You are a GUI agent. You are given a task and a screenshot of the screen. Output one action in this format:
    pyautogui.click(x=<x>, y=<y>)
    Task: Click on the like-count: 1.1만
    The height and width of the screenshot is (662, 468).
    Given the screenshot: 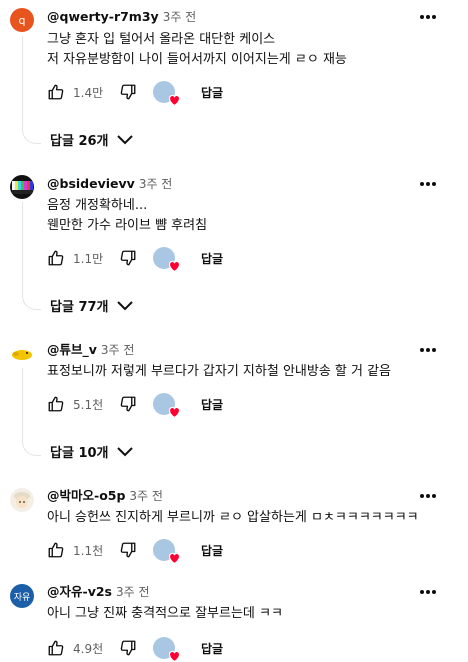 What is the action you would take?
    pyautogui.click(x=88, y=258)
    